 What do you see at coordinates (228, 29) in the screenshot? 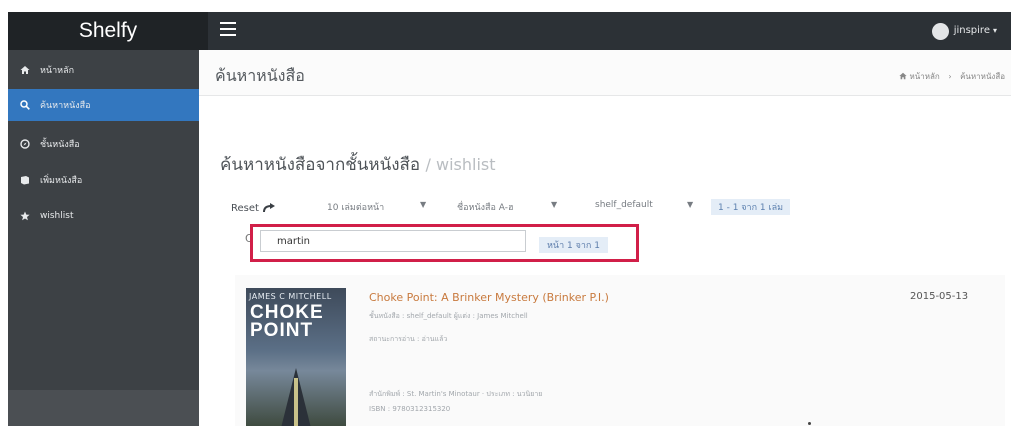
I see `menu-toggle-icon` at bounding box center [228, 29].